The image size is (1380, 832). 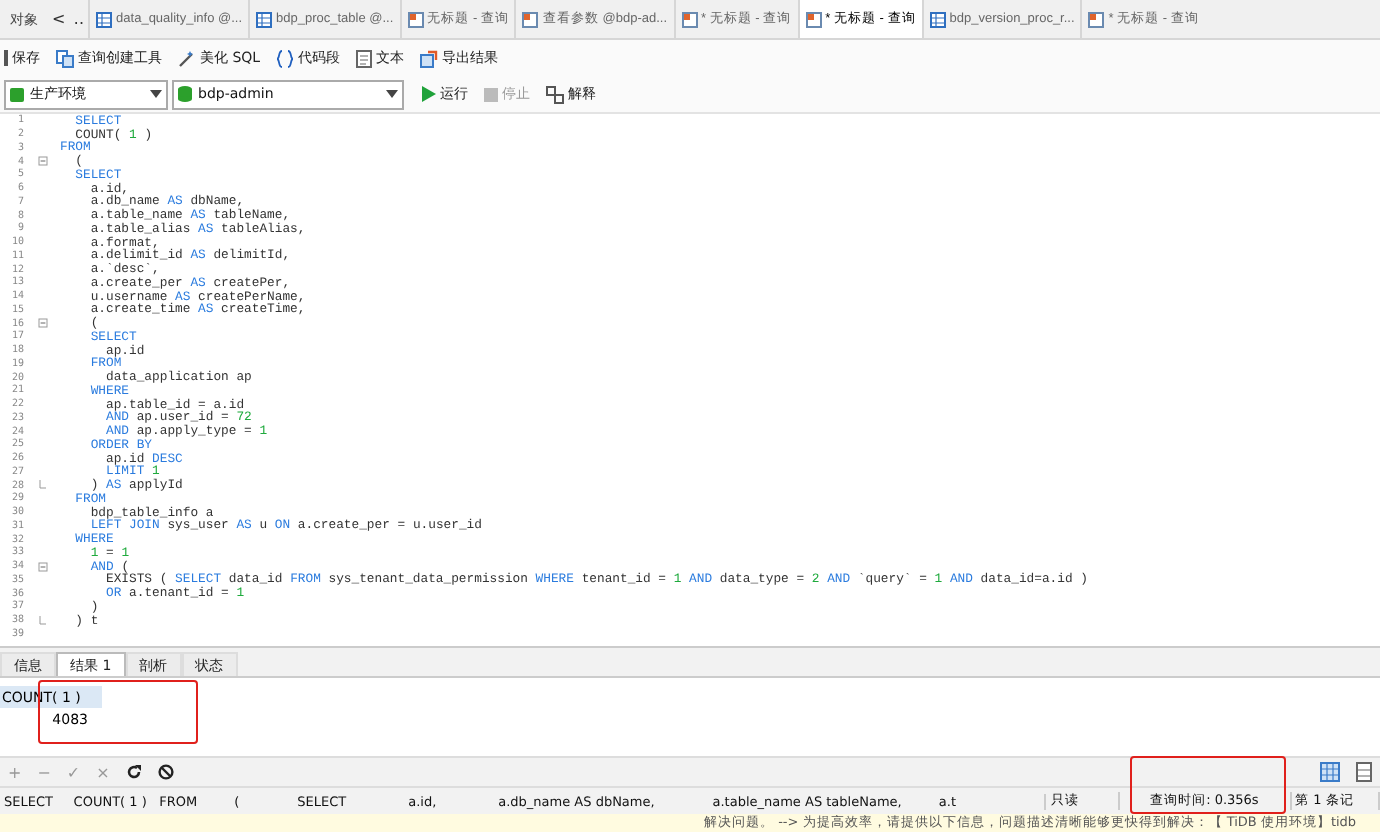 What do you see at coordinates (285, 58) in the screenshot?
I see `braces-icon` at bounding box center [285, 58].